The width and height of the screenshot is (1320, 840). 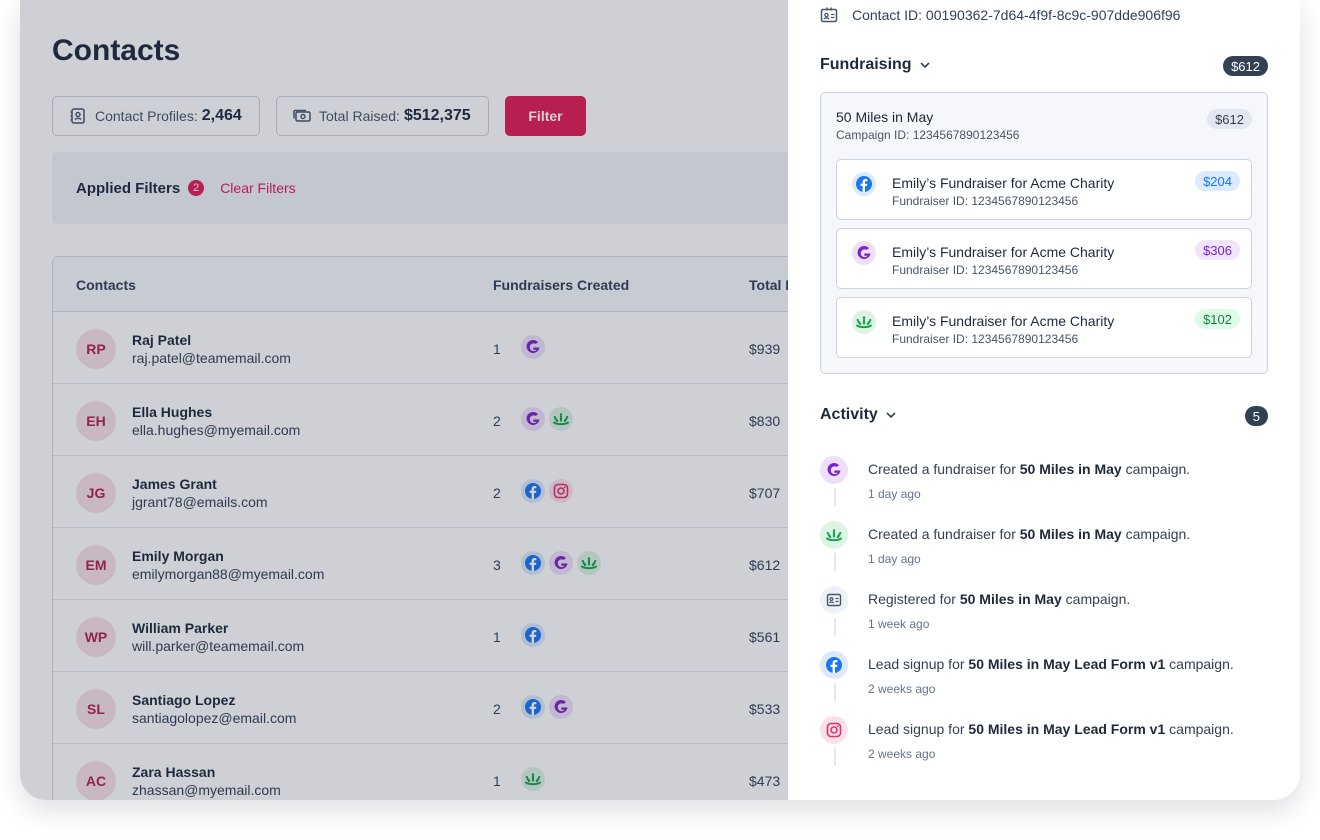 I want to click on contact-name: Santiago Lopez, so click(x=183, y=700).